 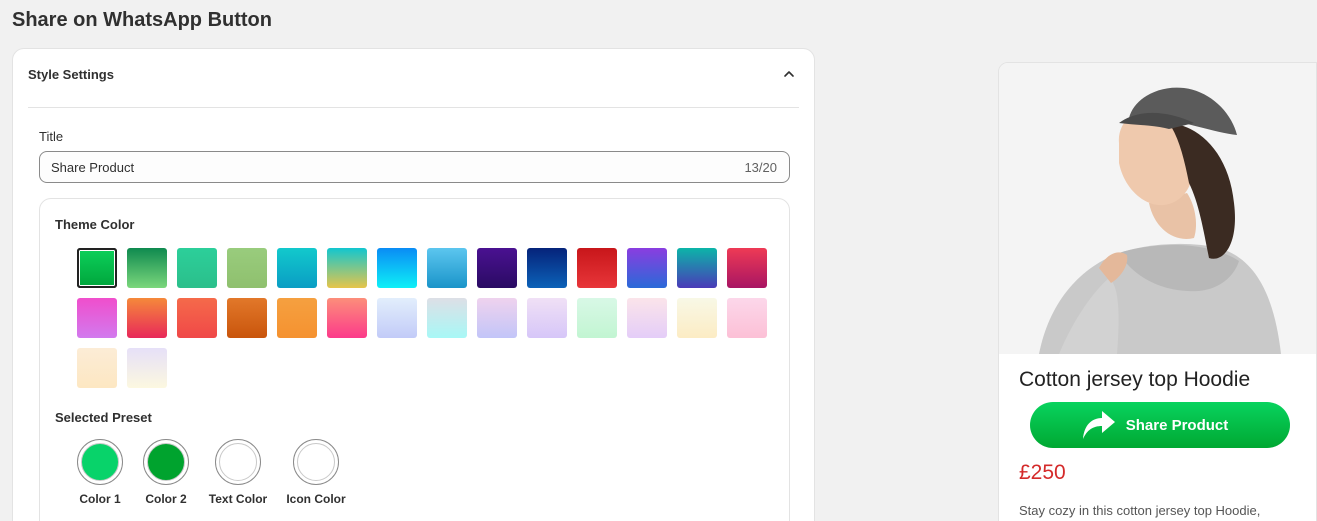 What do you see at coordinates (1135, 379) in the screenshot?
I see `product-name: Cotton jersey top Hoodie` at bounding box center [1135, 379].